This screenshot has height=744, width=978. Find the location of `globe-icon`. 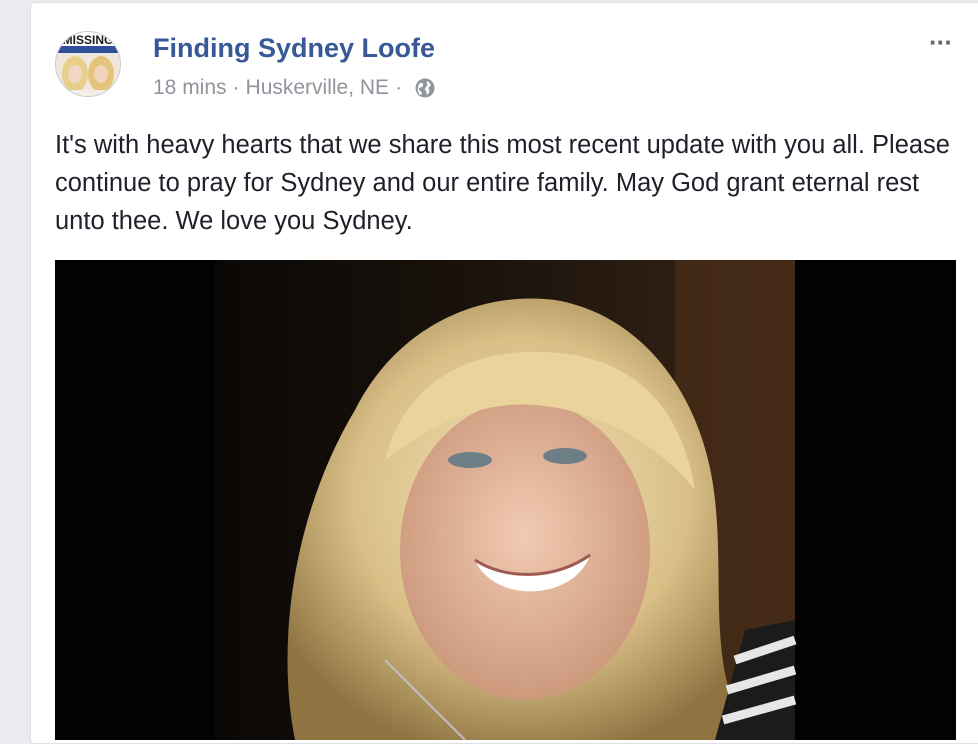

globe-icon is located at coordinates (425, 88).